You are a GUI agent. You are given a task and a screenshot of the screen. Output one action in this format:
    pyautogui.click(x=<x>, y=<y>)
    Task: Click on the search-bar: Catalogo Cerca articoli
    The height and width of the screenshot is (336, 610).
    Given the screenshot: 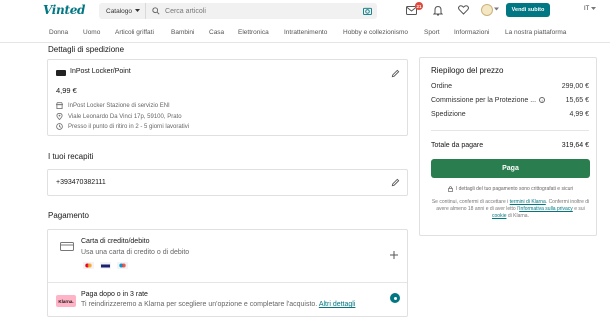 What is the action you would take?
    pyautogui.click(x=238, y=11)
    